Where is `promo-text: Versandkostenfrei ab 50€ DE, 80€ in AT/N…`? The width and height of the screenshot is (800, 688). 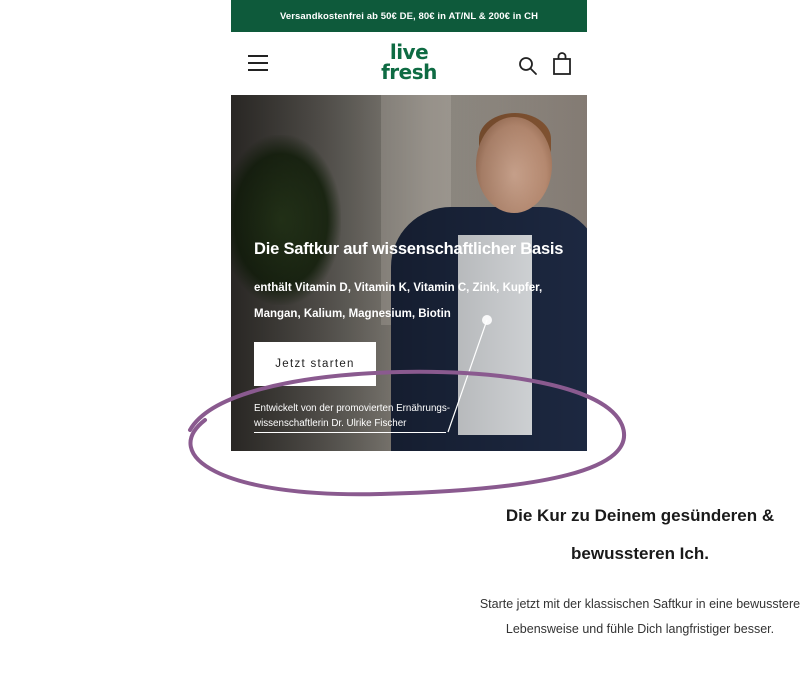
promo-text: Versandkostenfrei ab 50€ DE, 80€ in AT/N… is located at coordinates (409, 16).